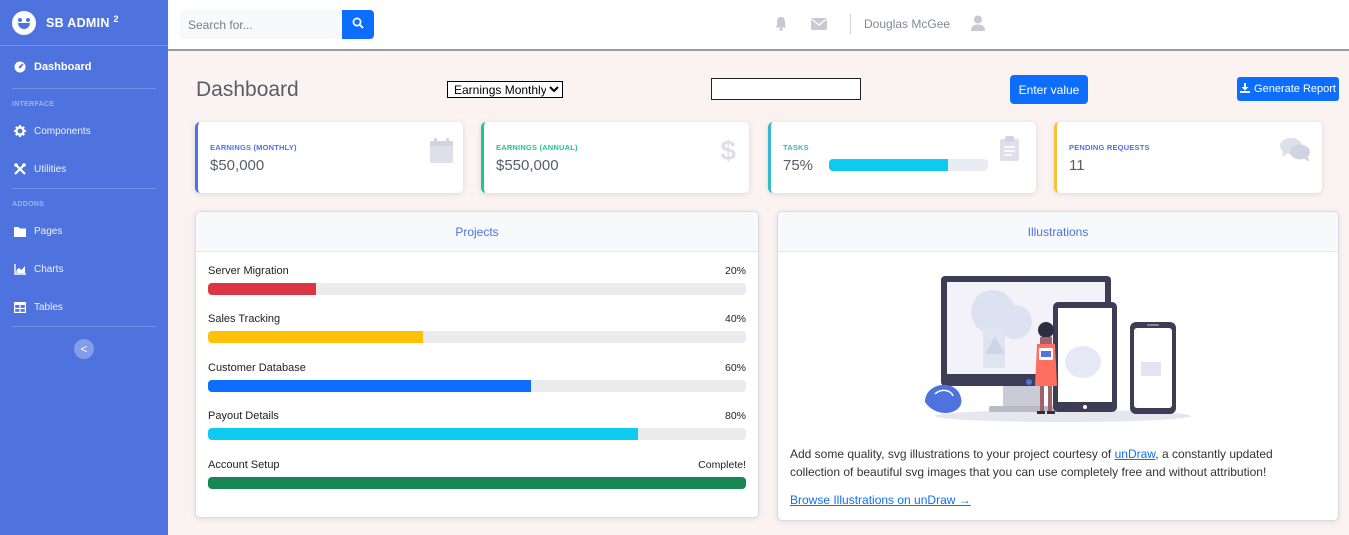 The height and width of the screenshot is (535, 1349). What do you see at coordinates (978, 25) in the screenshot?
I see `user-icon` at bounding box center [978, 25].